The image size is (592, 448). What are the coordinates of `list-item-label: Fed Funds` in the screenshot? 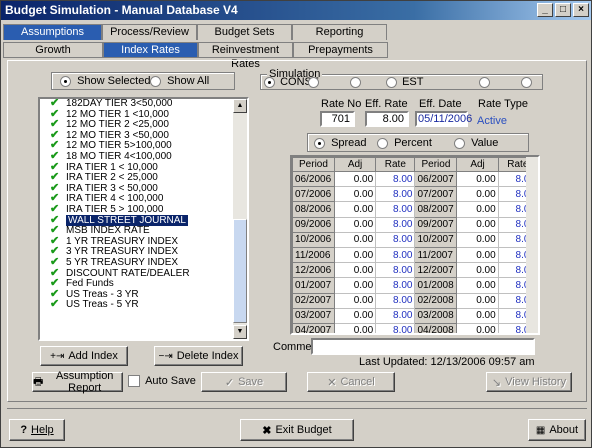 It's located at (90, 284).